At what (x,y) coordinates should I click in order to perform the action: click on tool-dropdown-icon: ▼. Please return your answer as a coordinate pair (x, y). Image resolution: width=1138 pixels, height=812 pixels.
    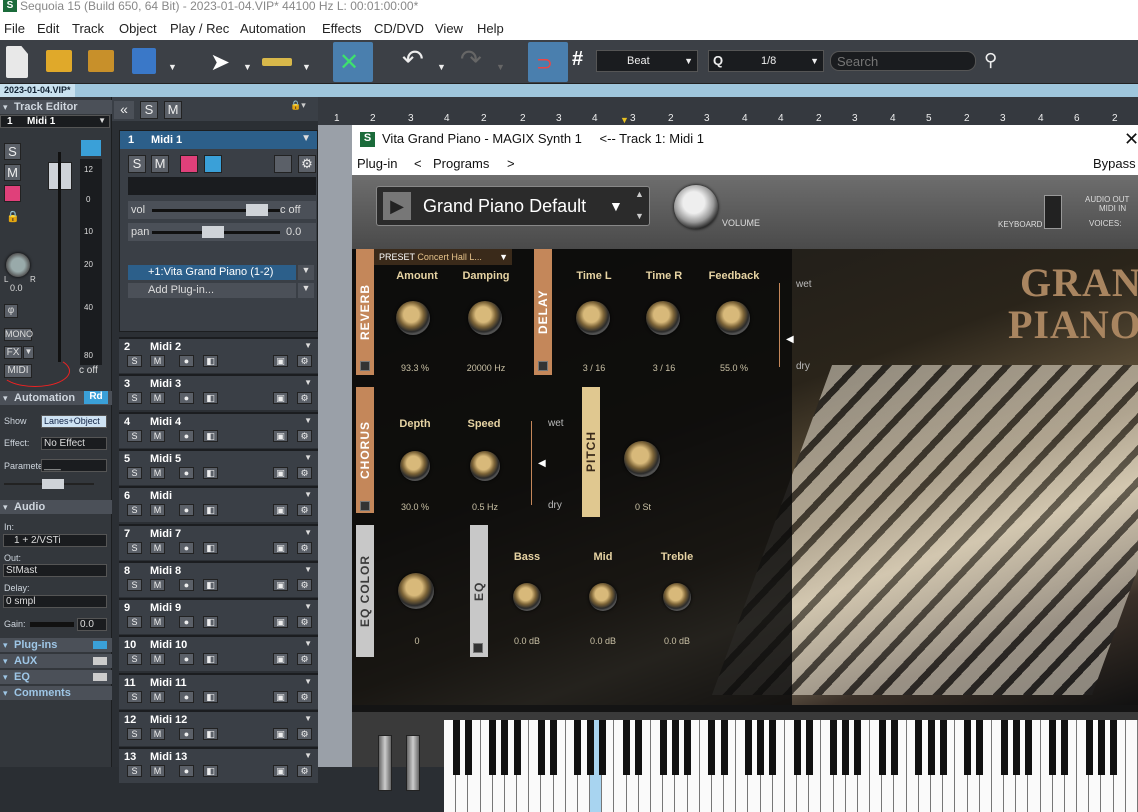
    Looking at the image, I should click on (306, 67).